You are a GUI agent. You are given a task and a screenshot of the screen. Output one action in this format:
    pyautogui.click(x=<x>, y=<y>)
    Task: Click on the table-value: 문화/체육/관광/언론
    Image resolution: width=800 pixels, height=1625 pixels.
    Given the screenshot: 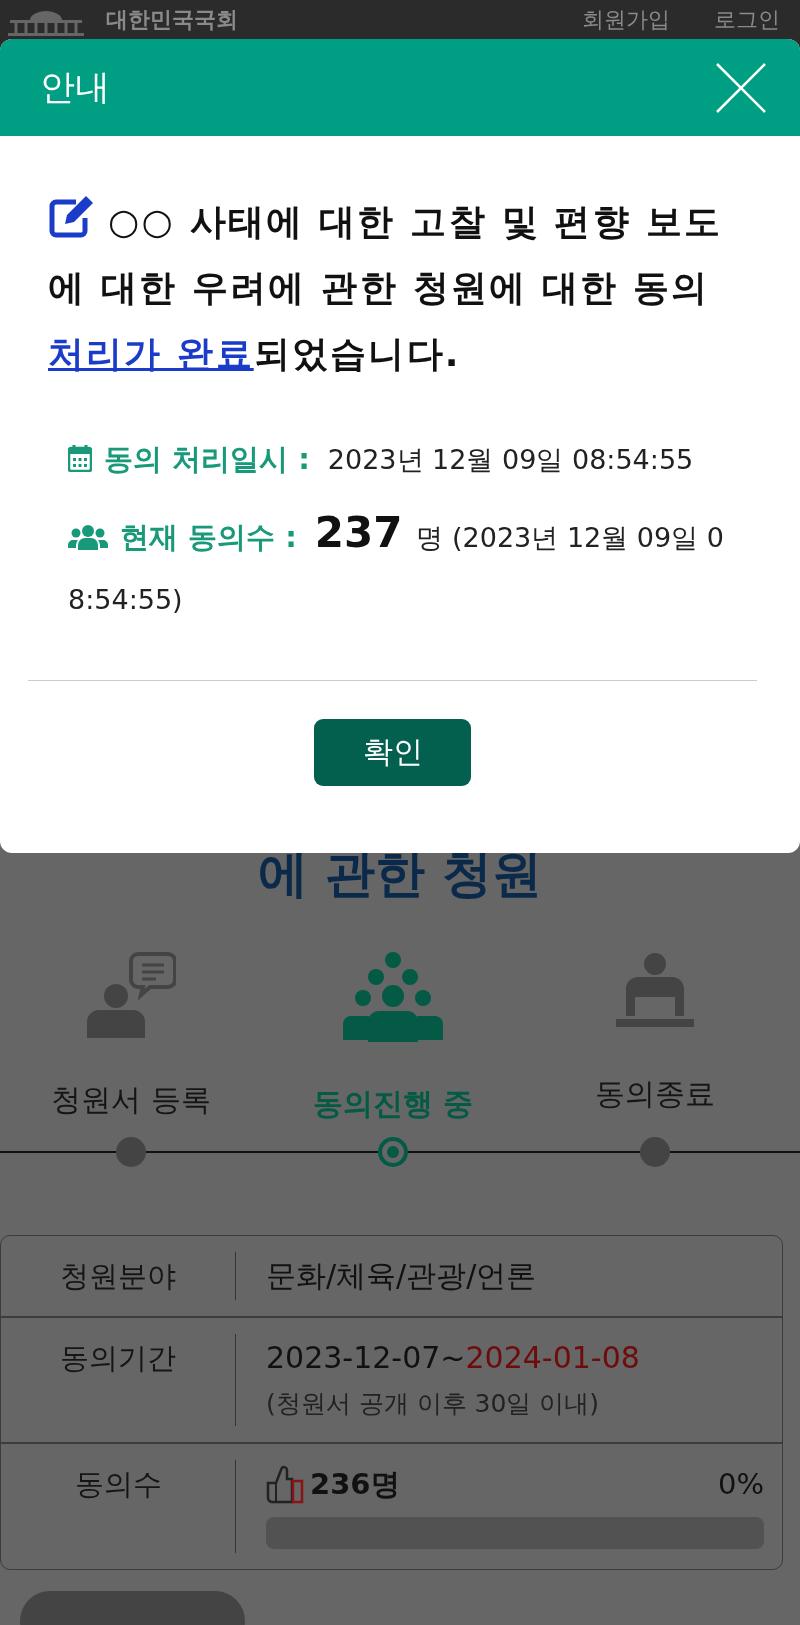 What is the action you would take?
    pyautogui.click(x=401, y=1276)
    